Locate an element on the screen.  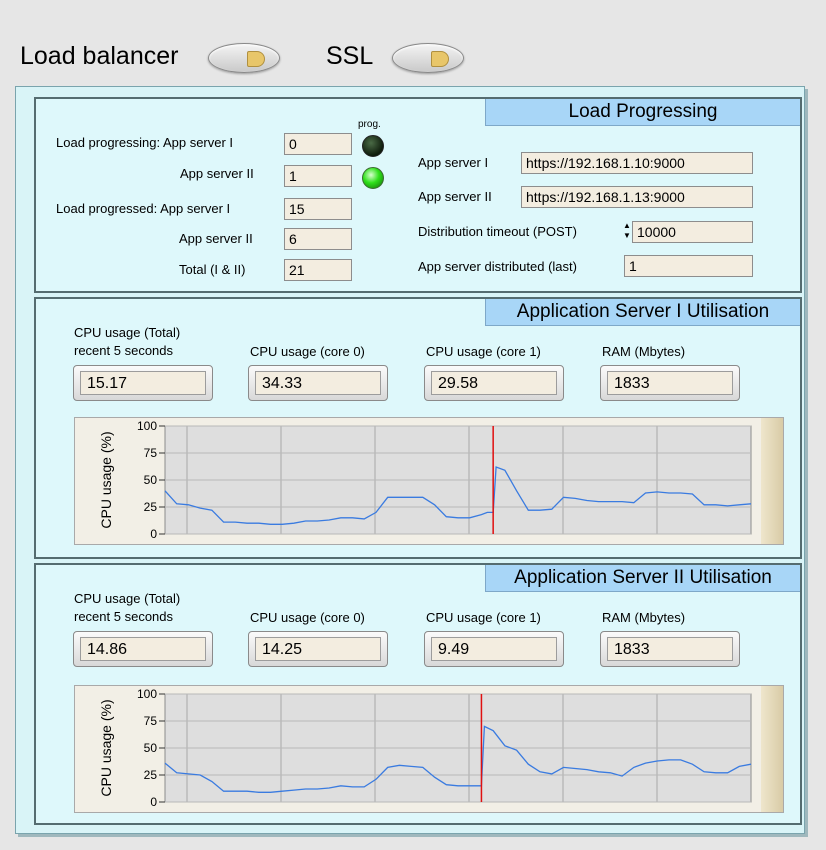
progressed-app2-label: App server II is located at coordinates (216, 238).